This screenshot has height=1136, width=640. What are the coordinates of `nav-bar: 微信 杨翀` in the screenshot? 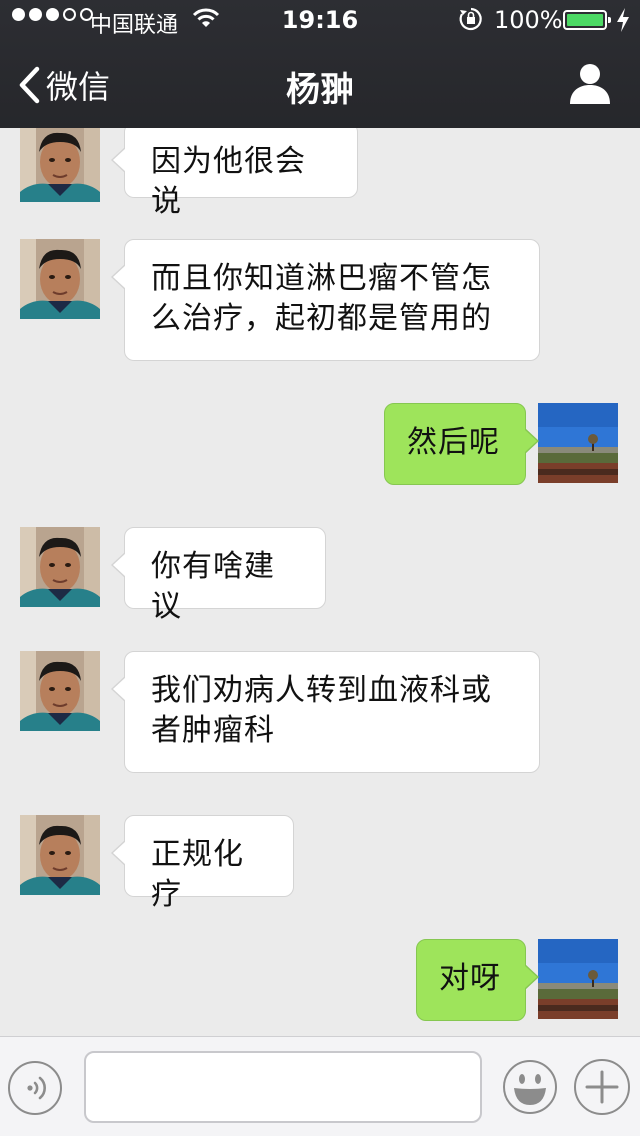 It's located at (320, 84).